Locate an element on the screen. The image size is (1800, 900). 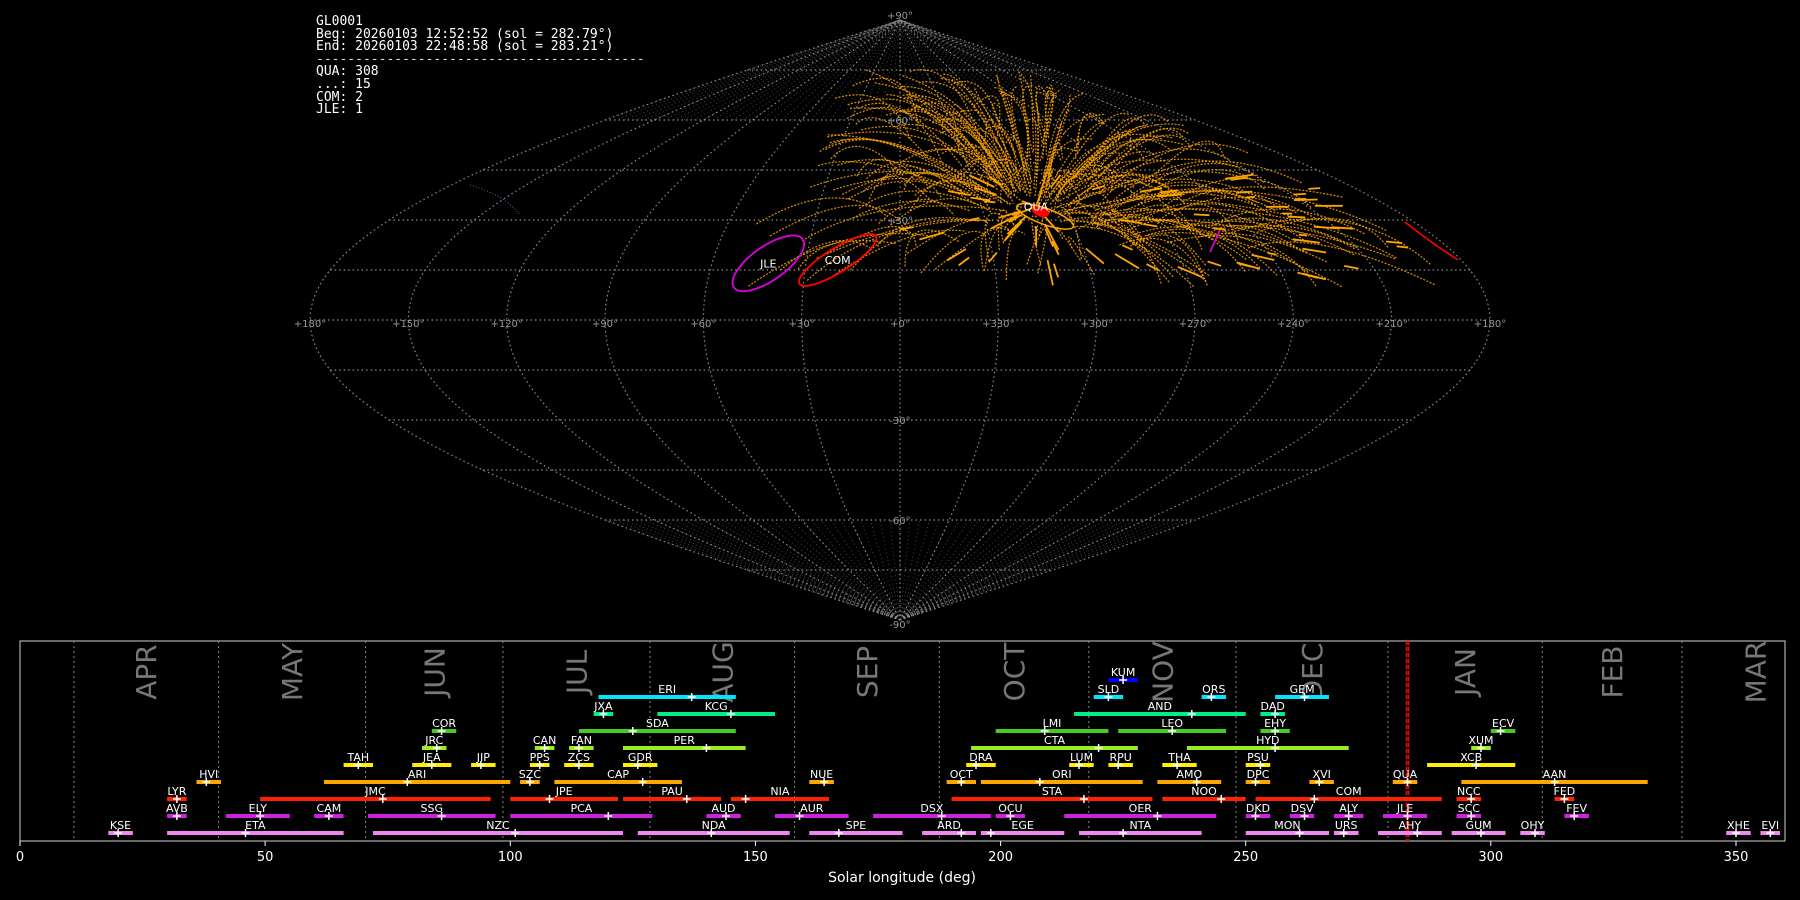
shower-code-label: DSX is located at coordinates (931, 808).